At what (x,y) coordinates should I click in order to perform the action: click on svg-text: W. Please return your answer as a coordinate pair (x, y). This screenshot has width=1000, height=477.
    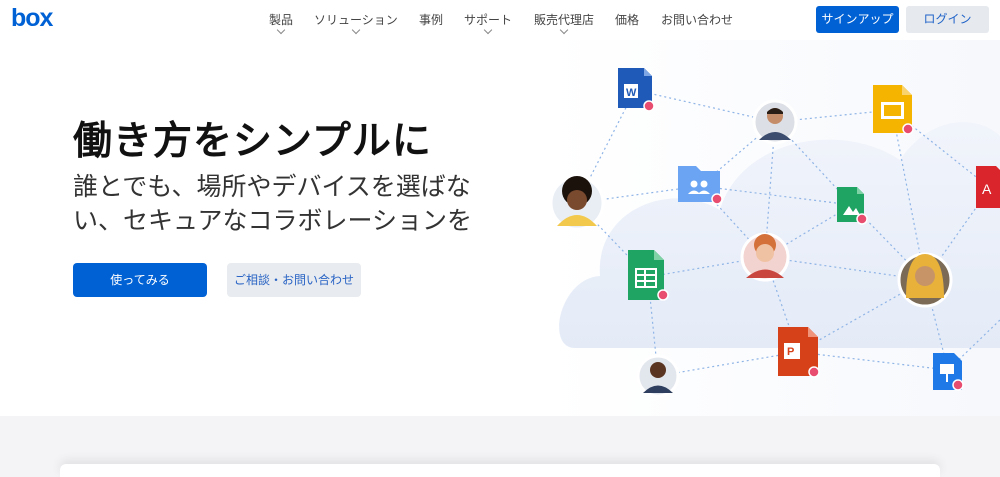
    Looking at the image, I should click on (631, 93).